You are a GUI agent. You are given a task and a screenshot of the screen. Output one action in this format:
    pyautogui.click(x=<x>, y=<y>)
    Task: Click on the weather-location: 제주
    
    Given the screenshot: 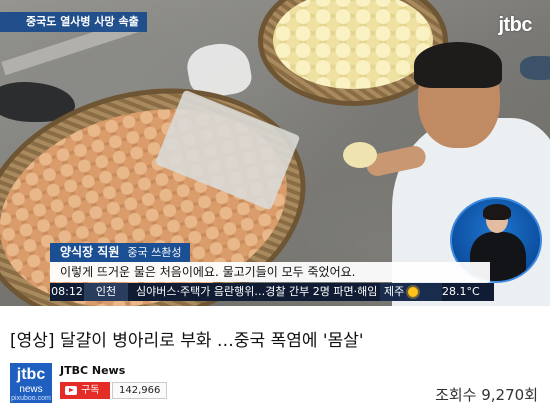 What is the action you would take?
    pyautogui.click(x=394, y=291)
    